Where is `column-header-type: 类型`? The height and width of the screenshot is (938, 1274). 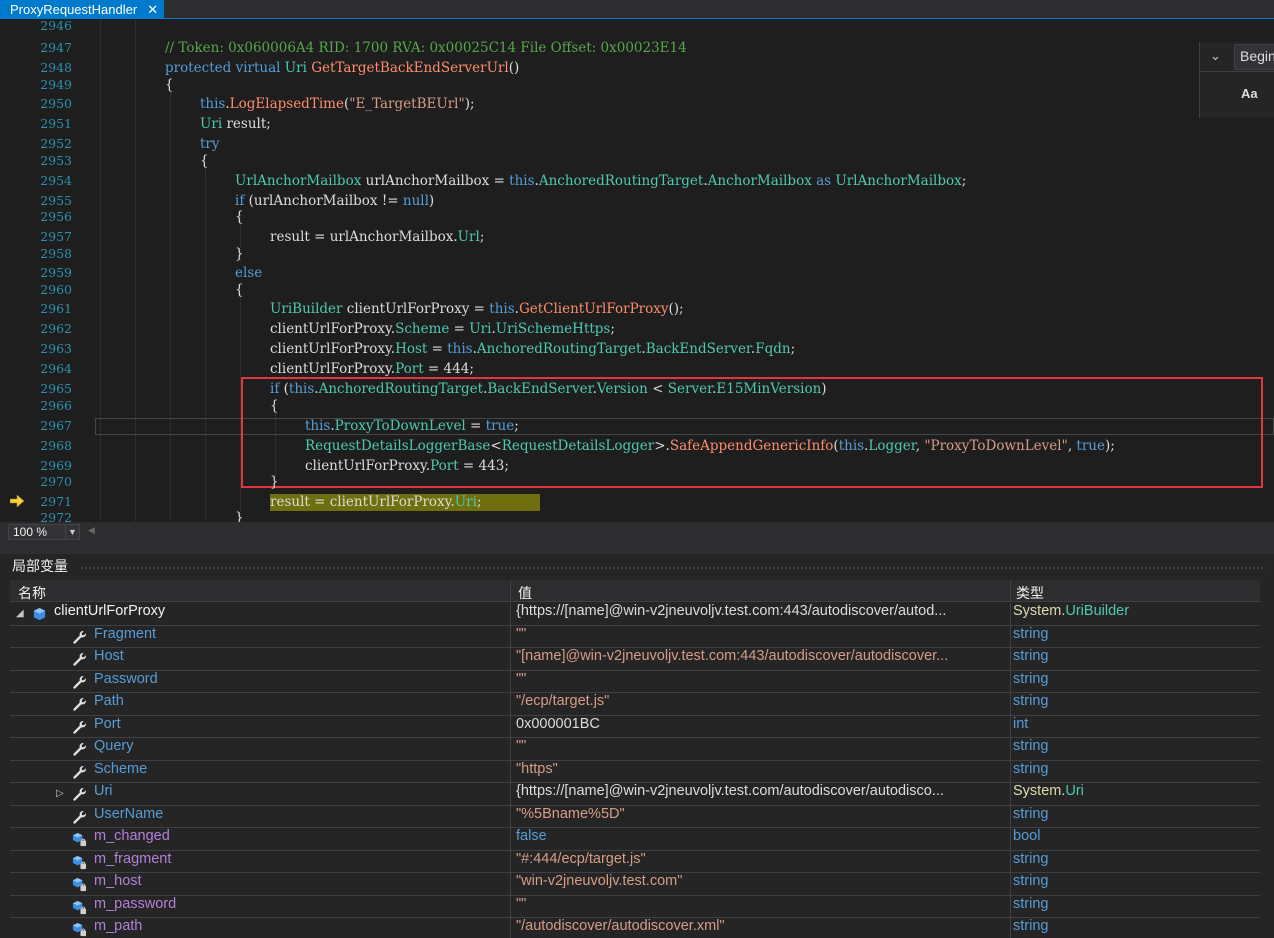 column-header-type: 类型 is located at coordinates (1030, 593).